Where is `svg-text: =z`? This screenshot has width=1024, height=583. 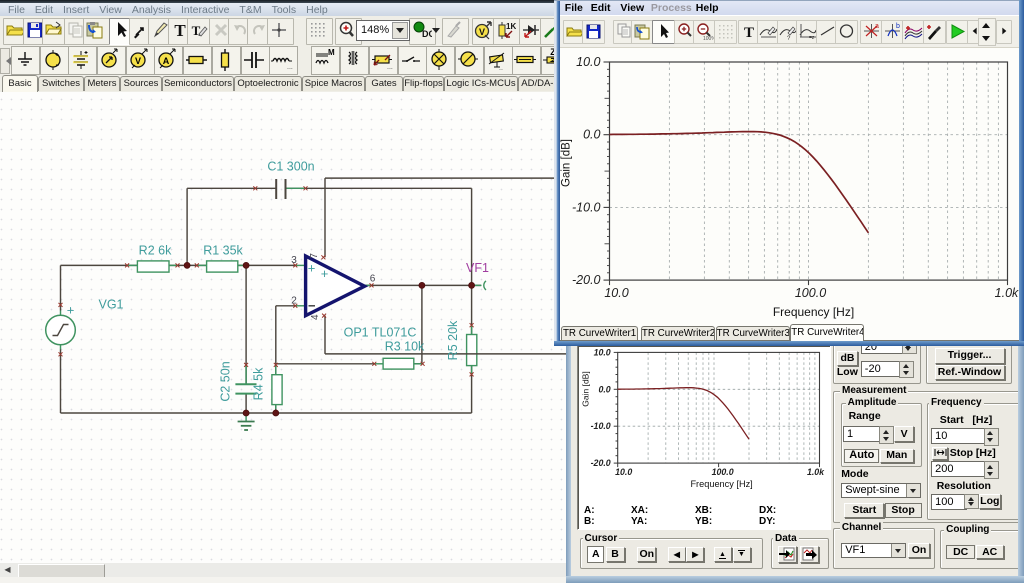 svg-text: =z is located at coordinates (812, 38).